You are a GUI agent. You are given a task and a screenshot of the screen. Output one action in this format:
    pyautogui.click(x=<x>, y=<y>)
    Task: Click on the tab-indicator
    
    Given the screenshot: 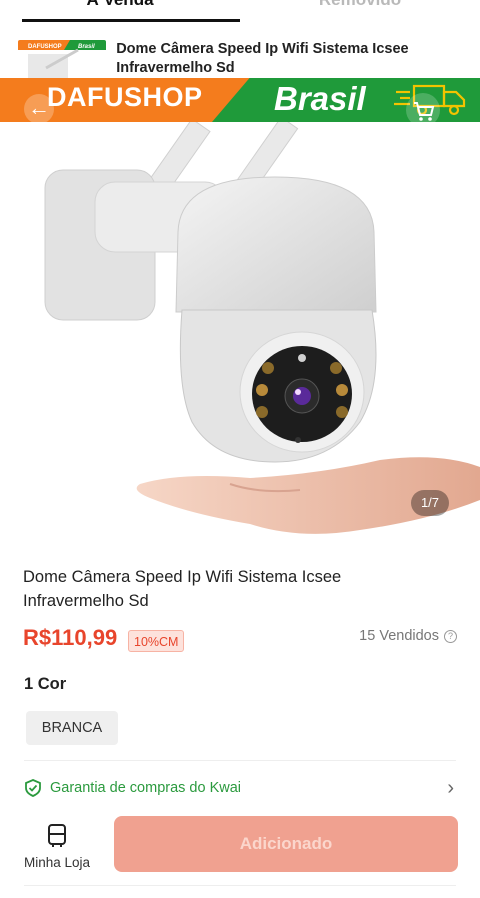 What is the action you would take?
    pyautogui.click(x=131, y=20)
    